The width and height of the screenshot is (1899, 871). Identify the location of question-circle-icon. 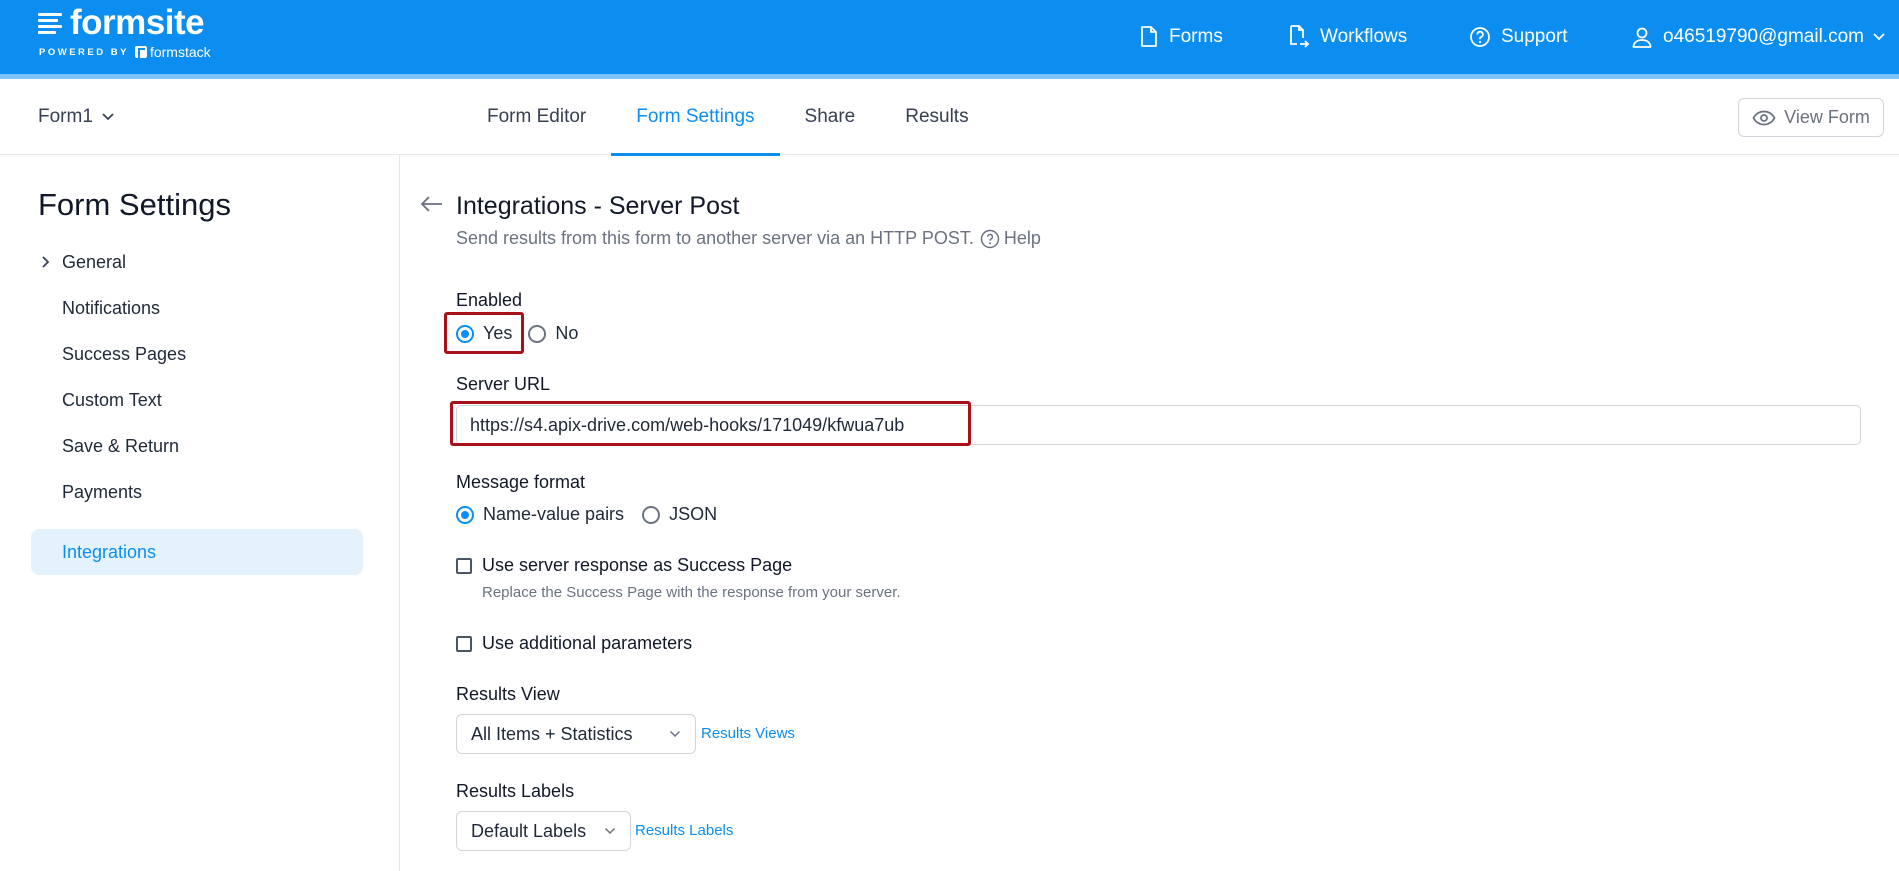
(1480, 37).